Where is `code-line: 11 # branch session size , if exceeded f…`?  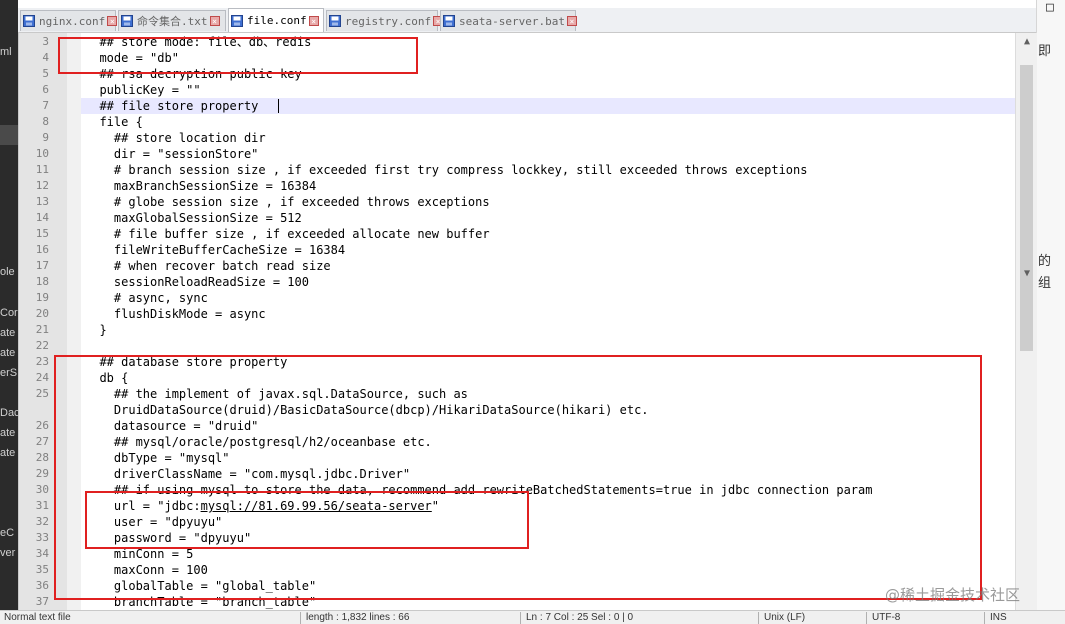
code-line: 11 # branch session size , if exceeded f… is located at coordinates (517, 170).